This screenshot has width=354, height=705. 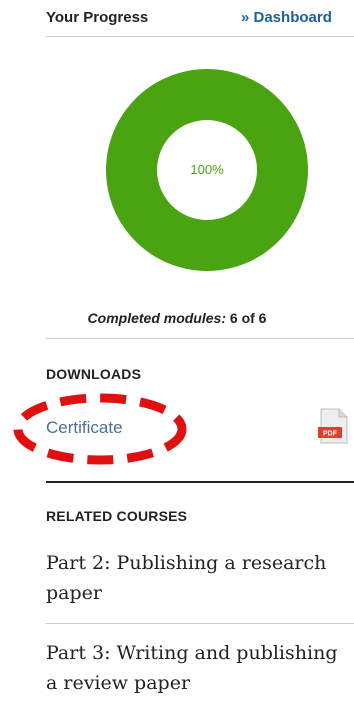 I want to click on completed-modules-value: 6 of 6, so click(x=248, y=318).